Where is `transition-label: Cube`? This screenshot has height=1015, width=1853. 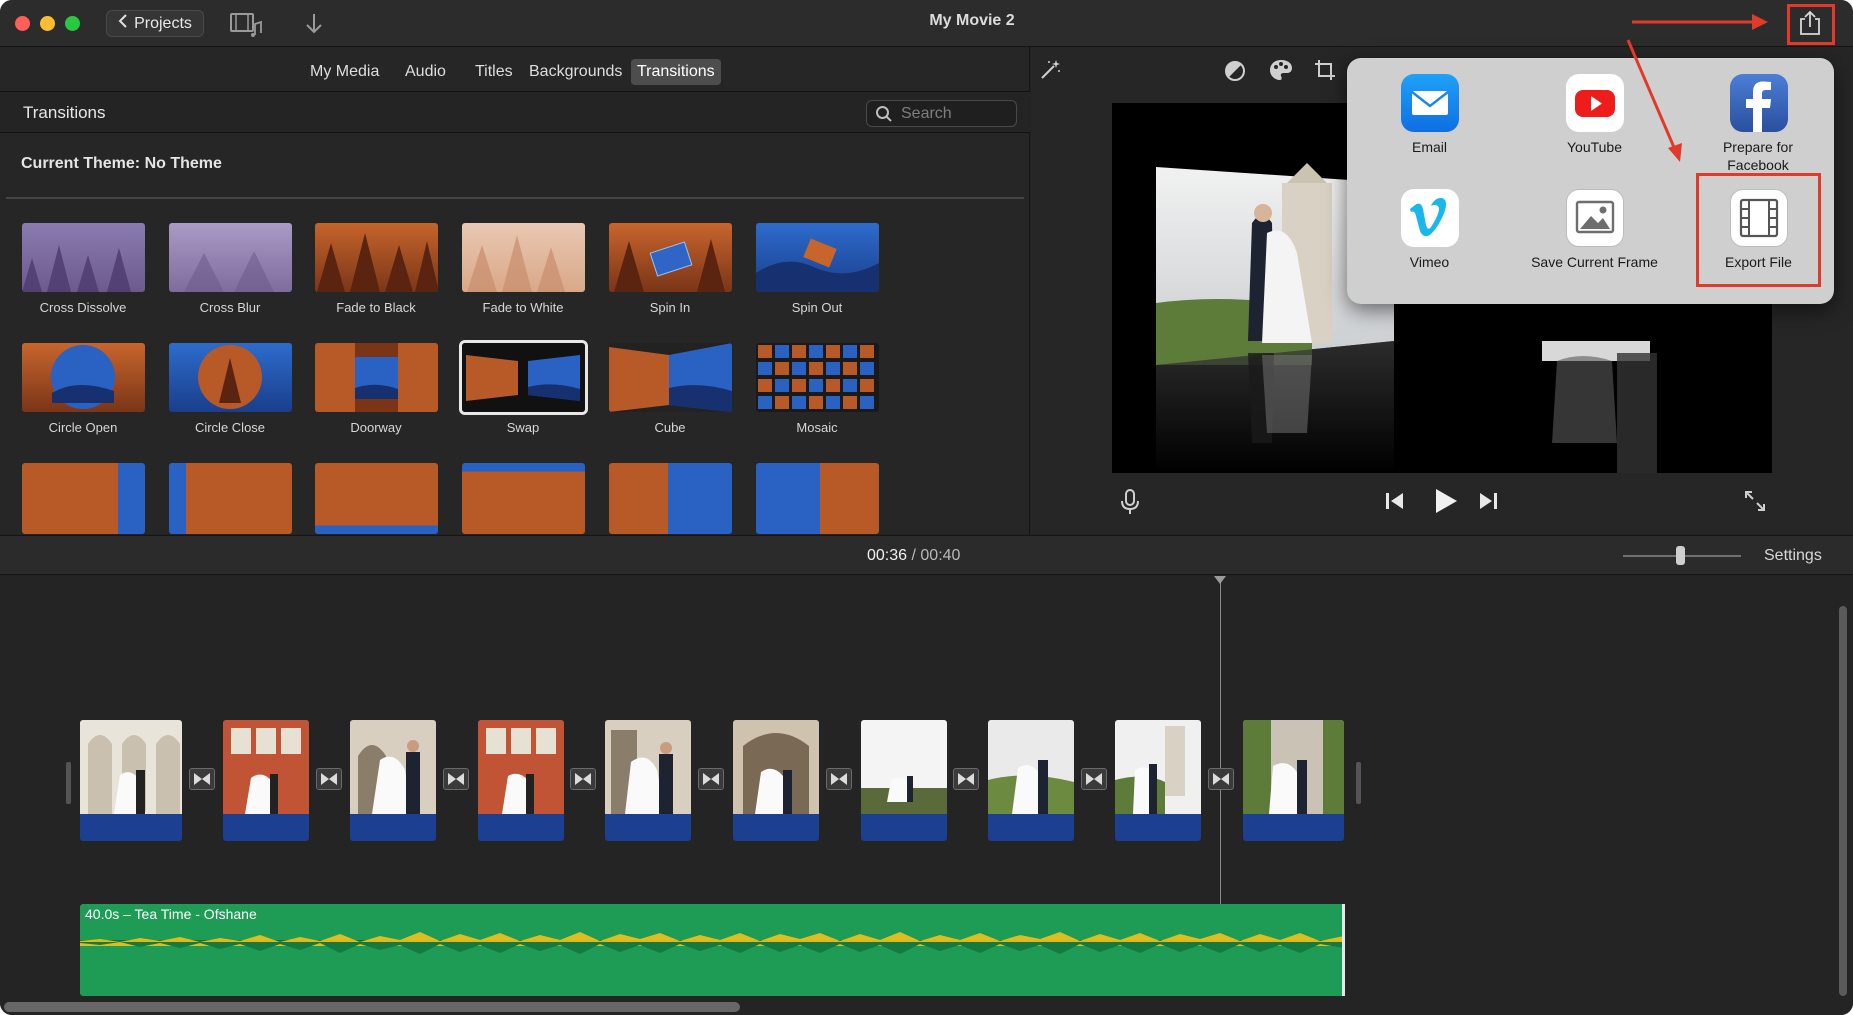 transition-label: Cube is located at coordinates (670, 427).